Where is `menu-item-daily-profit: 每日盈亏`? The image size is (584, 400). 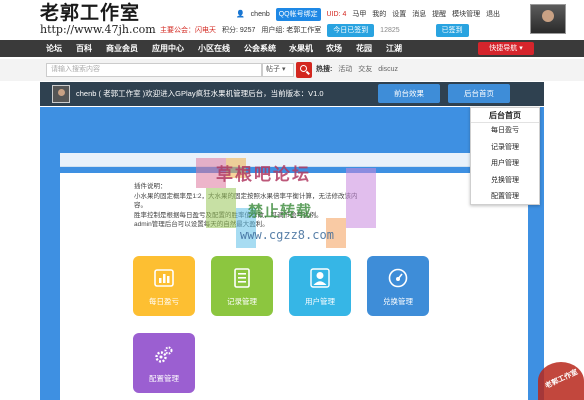
menu-item-daily-profit: 每日盈亏 is located at coordinates (505, 131).